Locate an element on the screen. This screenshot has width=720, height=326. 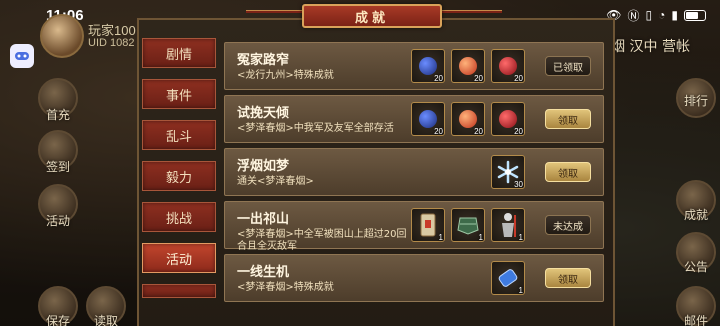
blue-potion-icon is located at coordinates (508, 278).